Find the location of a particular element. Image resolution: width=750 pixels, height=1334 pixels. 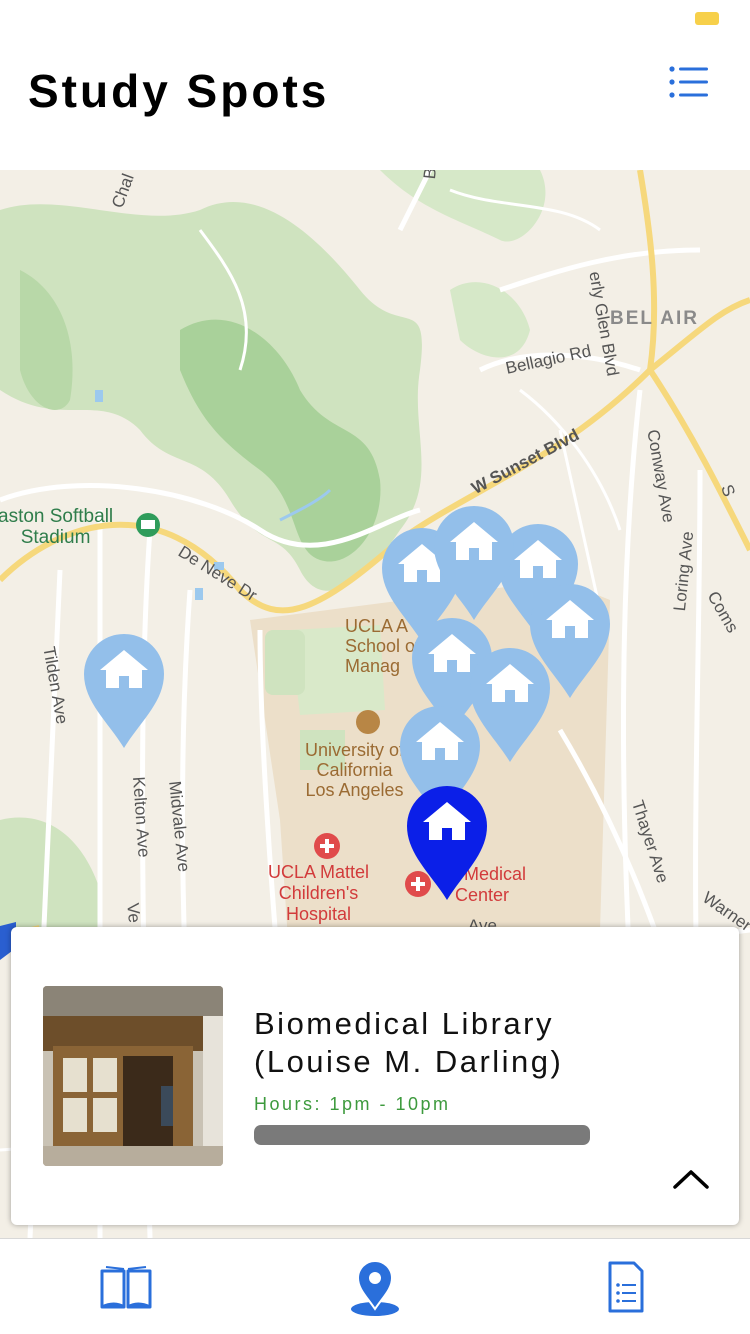

list-icon is located at coordinates (688, 82).